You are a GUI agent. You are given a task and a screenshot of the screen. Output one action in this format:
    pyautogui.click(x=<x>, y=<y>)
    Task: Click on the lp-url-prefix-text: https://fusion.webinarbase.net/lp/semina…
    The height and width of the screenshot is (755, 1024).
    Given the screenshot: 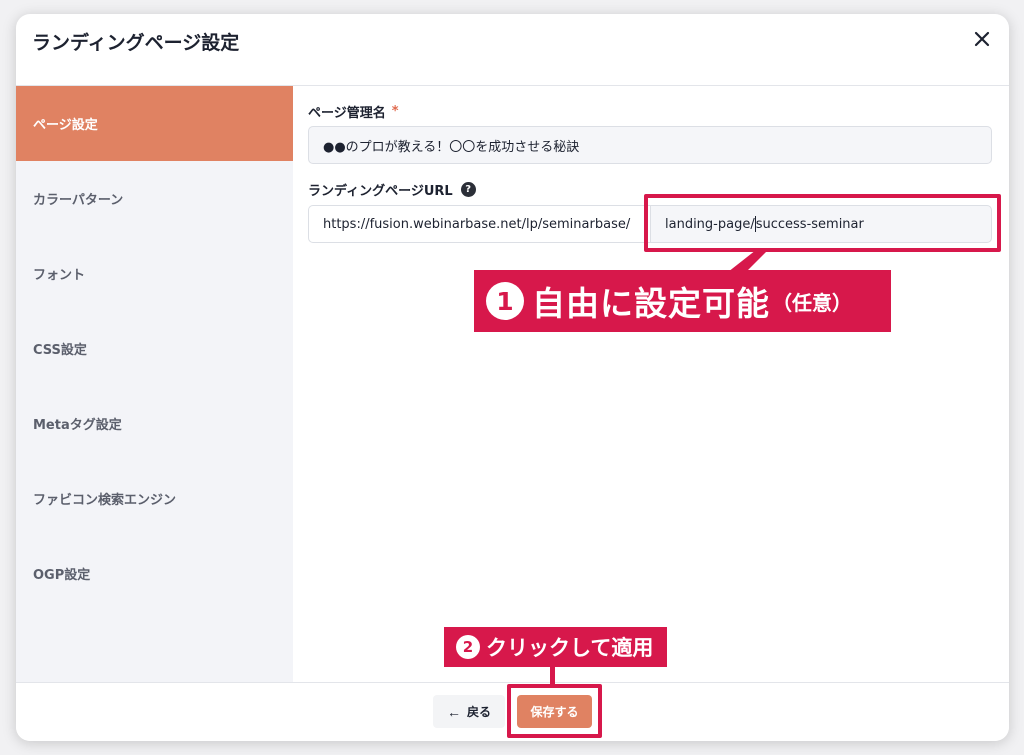 What is the action you would take?
    pyautogui.click(x=477, y=224)
    